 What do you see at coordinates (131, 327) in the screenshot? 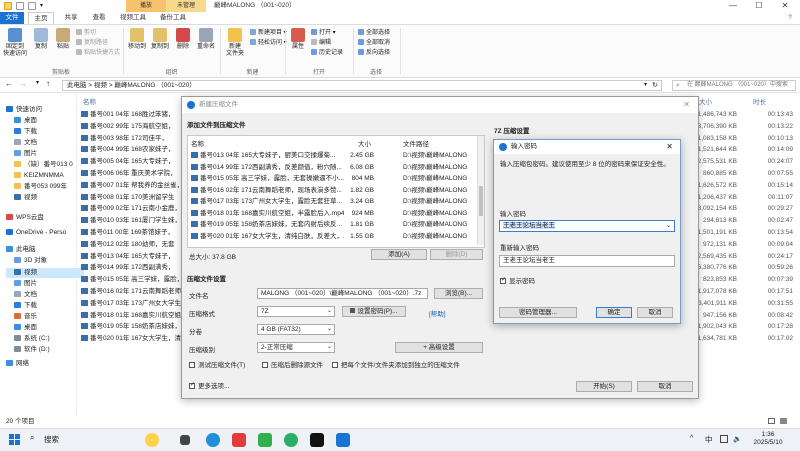
I see `file-name: 番号019 05年 158奶茶店妹妹，` at bounding box center [131, 327].